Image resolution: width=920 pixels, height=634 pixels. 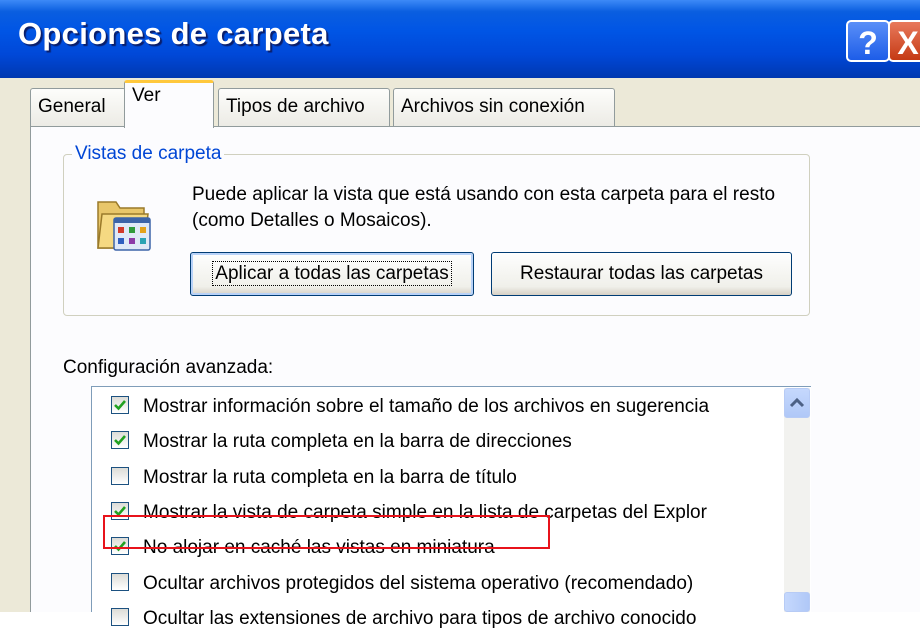 What do you see at coordinates (326, 532) in the screenshot?
I see `highlight-box` at bounding box center [326, 532].